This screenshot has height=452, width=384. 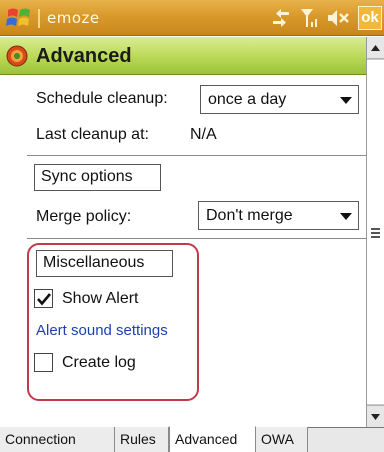 What do you see at coordinates (39, 18) in the screenshot?
I see `title-separator` at bounding box center [39, 18].